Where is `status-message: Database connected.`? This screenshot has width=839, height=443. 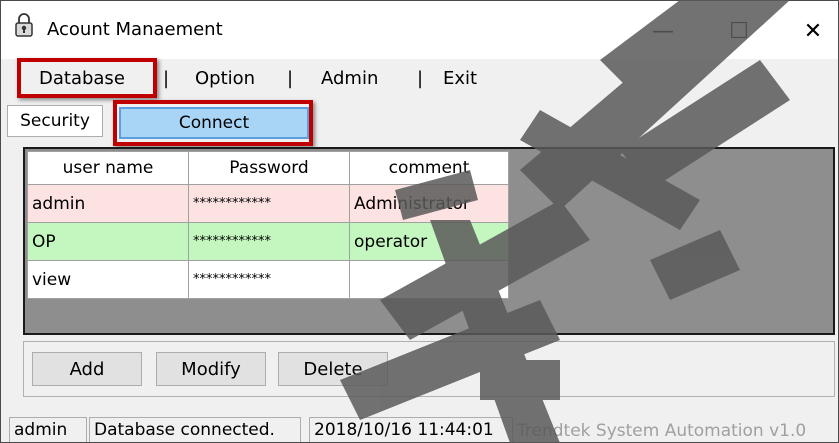 status-message: Database connected. is located at coordinates (195, 429).